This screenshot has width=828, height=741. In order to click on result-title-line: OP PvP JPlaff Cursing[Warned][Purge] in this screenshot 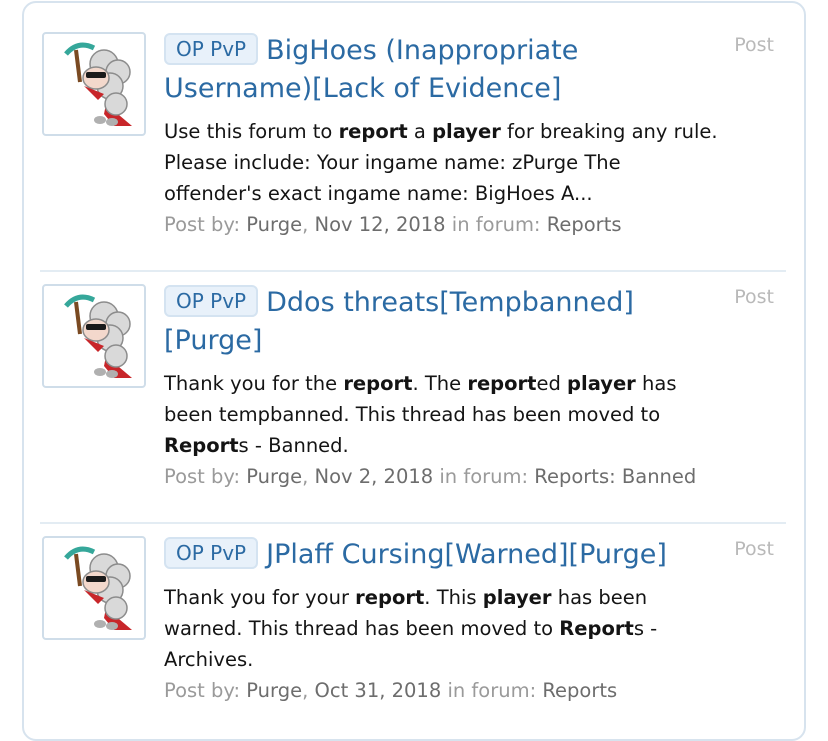, I will do `click(444, 555)`.